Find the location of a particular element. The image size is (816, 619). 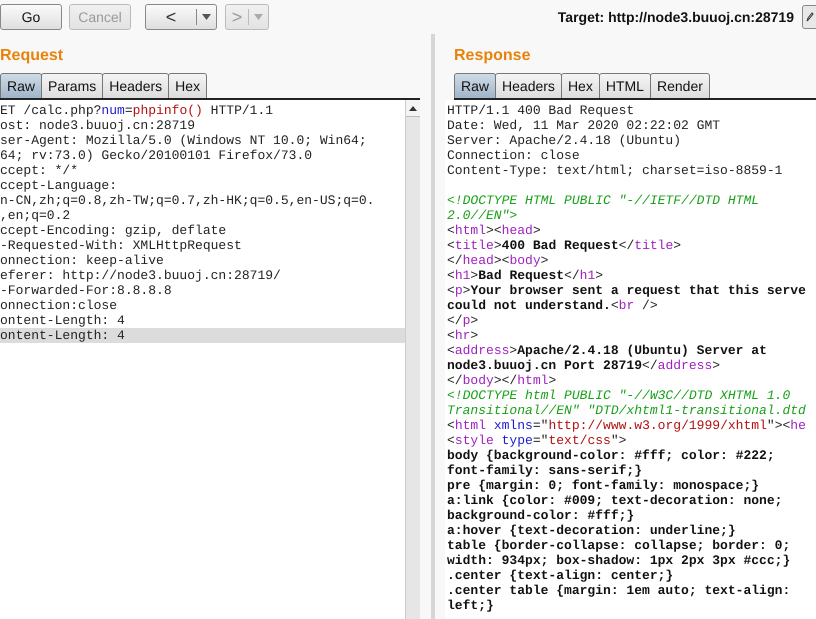

response-line: <p>Your browser sent a request that this serve is located at coordinates (627, 290).